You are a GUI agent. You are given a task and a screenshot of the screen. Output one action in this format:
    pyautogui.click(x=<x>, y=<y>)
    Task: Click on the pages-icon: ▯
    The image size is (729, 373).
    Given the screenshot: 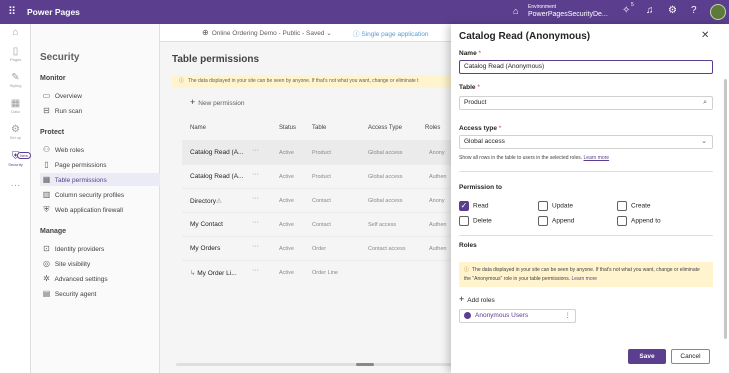 What is the action you would take?
    pyautogui.click(x=15, y=51)
    